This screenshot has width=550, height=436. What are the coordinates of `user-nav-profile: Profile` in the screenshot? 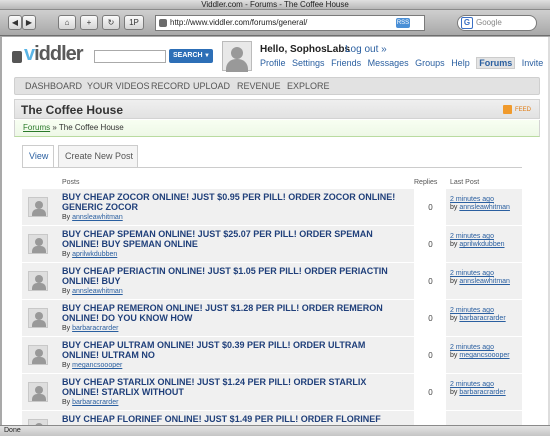 It's located at (273, 63).